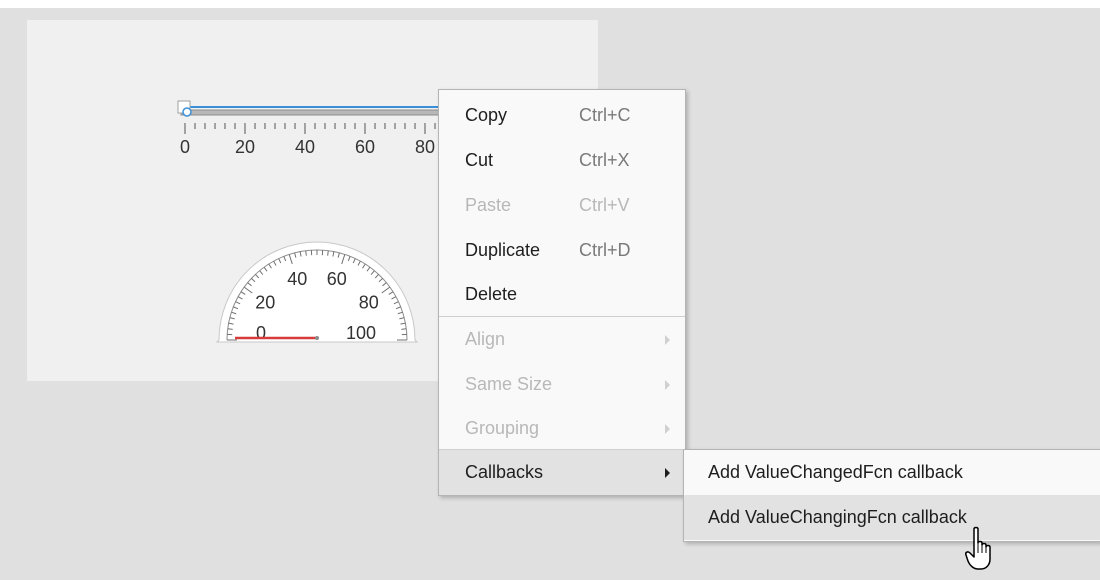 Image resolution: width=1100 pixels, height=580 pixels. What do you see at coordinates (562, 472) in the screenshot?
I see `menu-item-callbacks: Callbacks` at bounding box center [562, 472].